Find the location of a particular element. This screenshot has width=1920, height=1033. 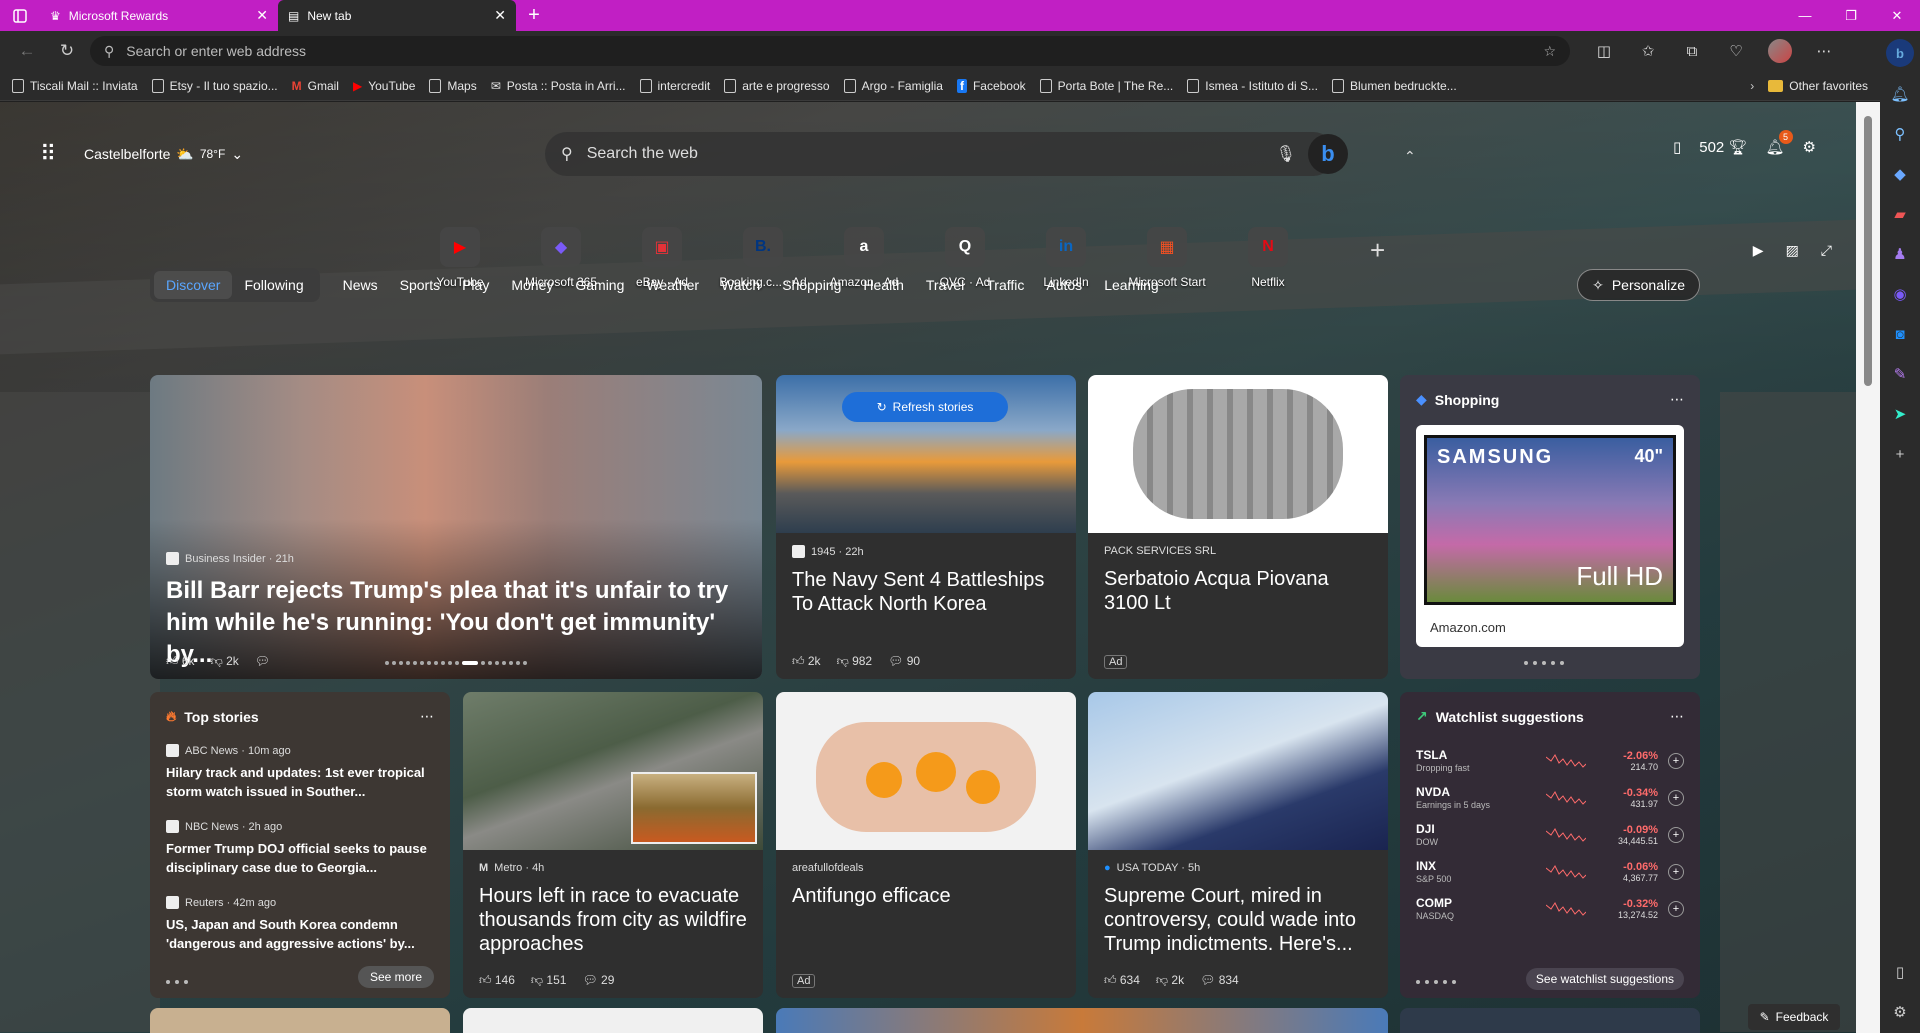

new-tab-button: + is located at coordinates (534, 15).